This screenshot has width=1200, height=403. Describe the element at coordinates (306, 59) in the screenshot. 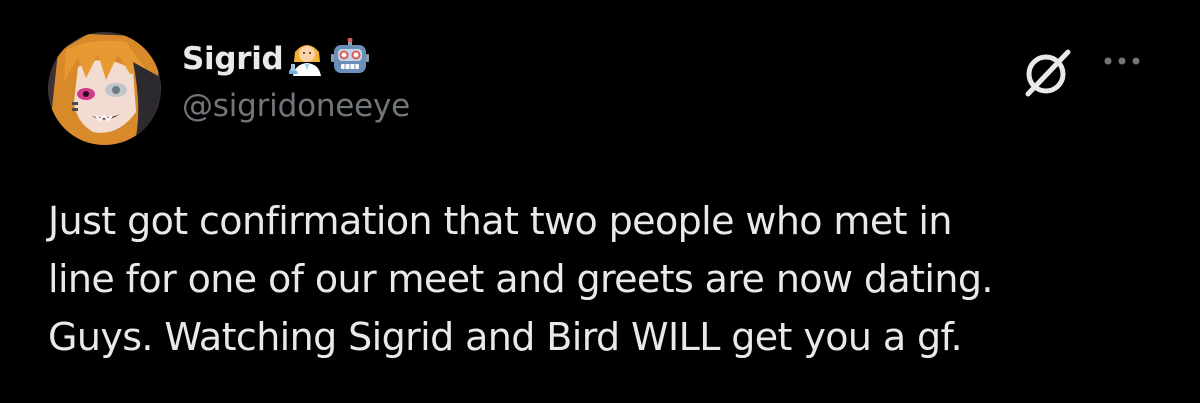

I see `woman-scientist-emoji-icon` at that location.